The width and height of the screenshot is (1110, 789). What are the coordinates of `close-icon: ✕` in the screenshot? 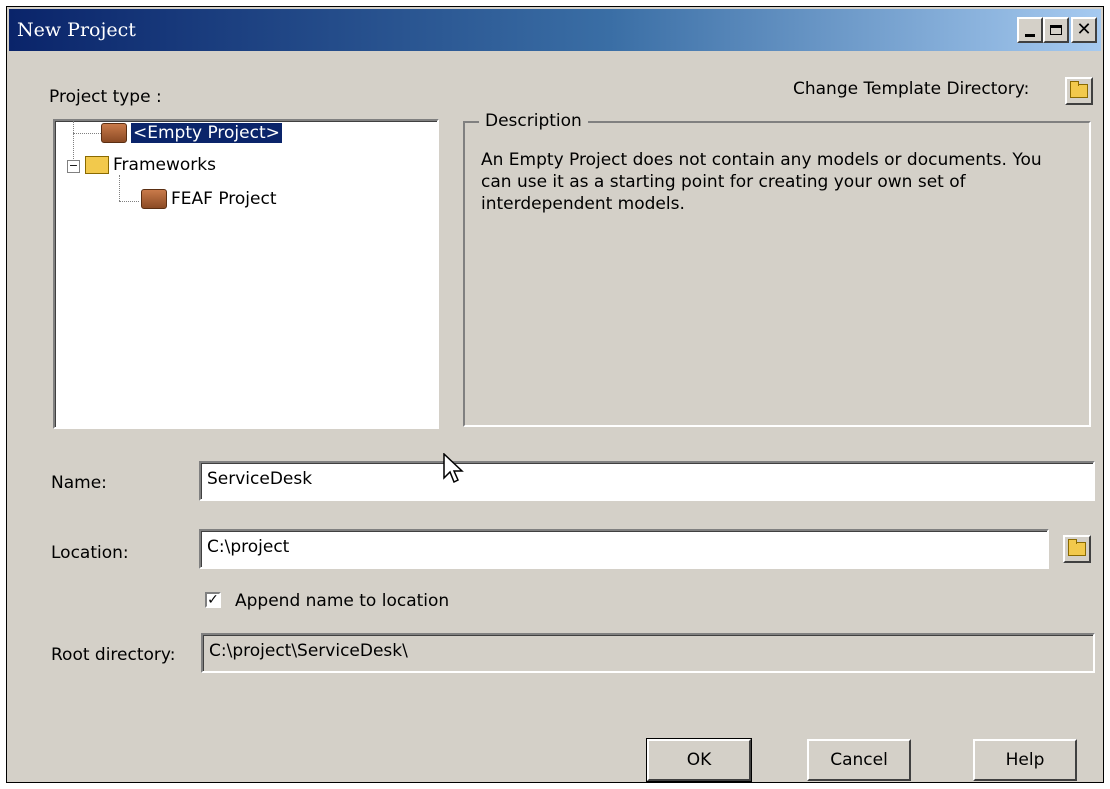 It's located at (1084, 29).